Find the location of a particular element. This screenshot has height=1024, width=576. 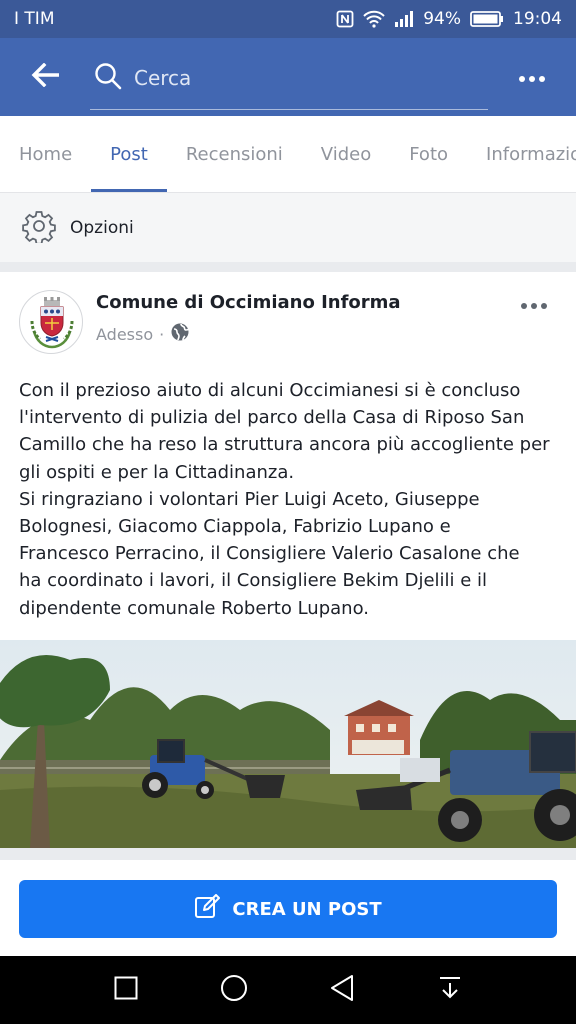

post-meta: Adesso · is located at coordinates (143, 334).